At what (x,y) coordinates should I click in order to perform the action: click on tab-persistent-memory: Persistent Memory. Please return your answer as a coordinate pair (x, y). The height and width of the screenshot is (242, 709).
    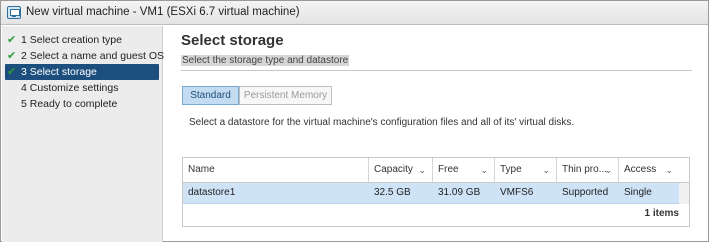
    Looking at the image, I should click on (285, 95).